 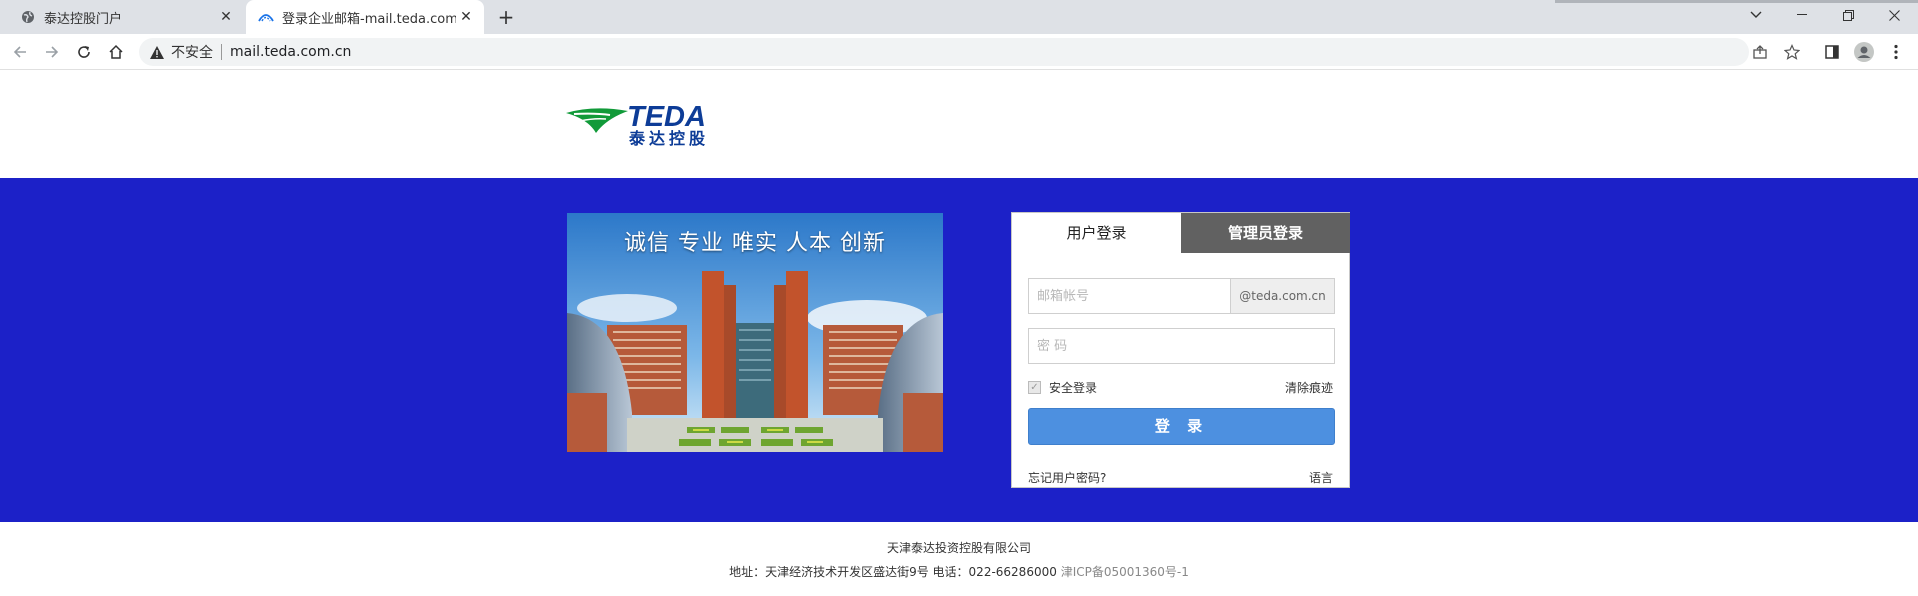 What do you see at coordinates (893, 572) in the screenshot?
I see `footer-address: 地址：天津经济技术开发区盛达街9号 电话：022-66286000` at bounding box center [893, 572].